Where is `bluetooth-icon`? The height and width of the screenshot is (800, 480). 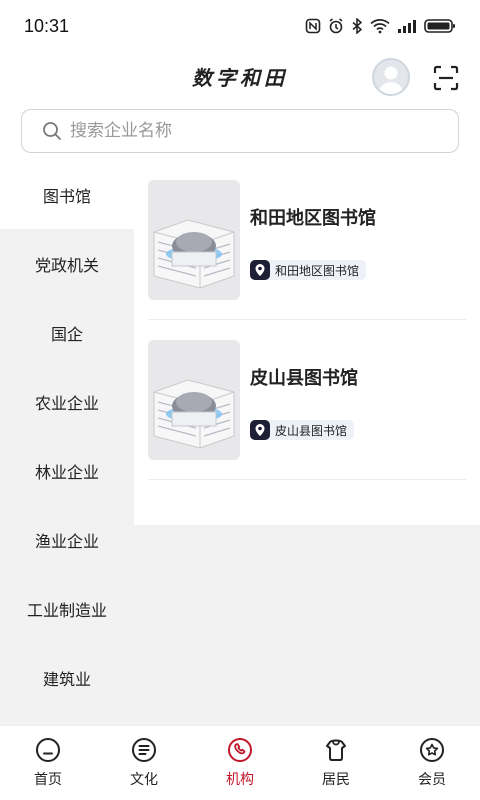
bluetooth-icon is located at coordinates (357, 26).